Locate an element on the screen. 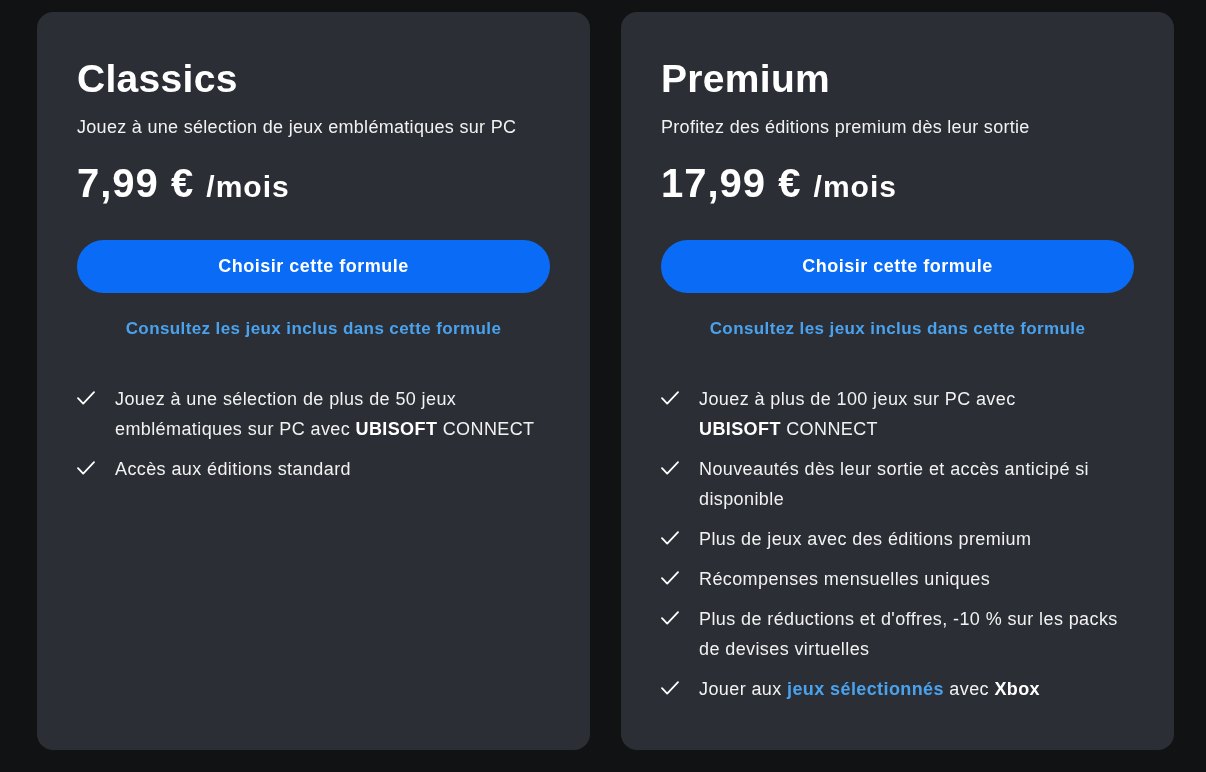 Image resolution: width=1206 pixels, height=772 pixels. plan-price: 17,99 € /mois is located at coordinates (779, 183).